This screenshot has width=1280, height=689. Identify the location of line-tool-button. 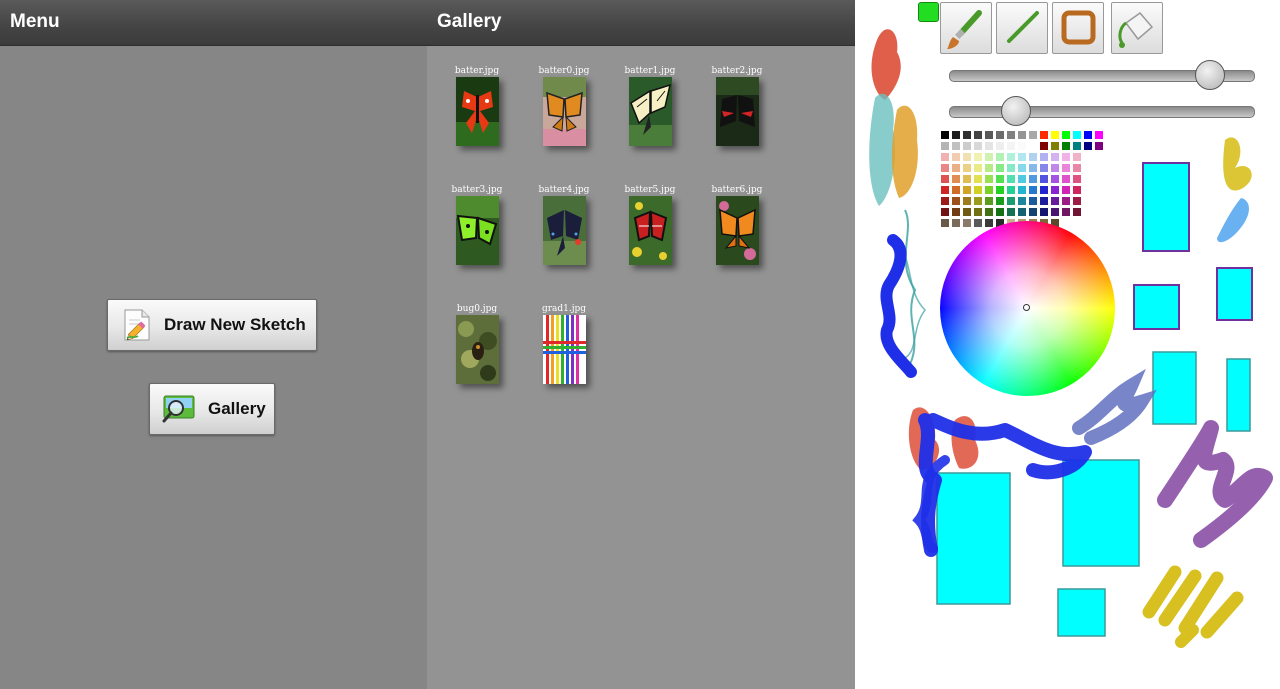
(1022, 28).